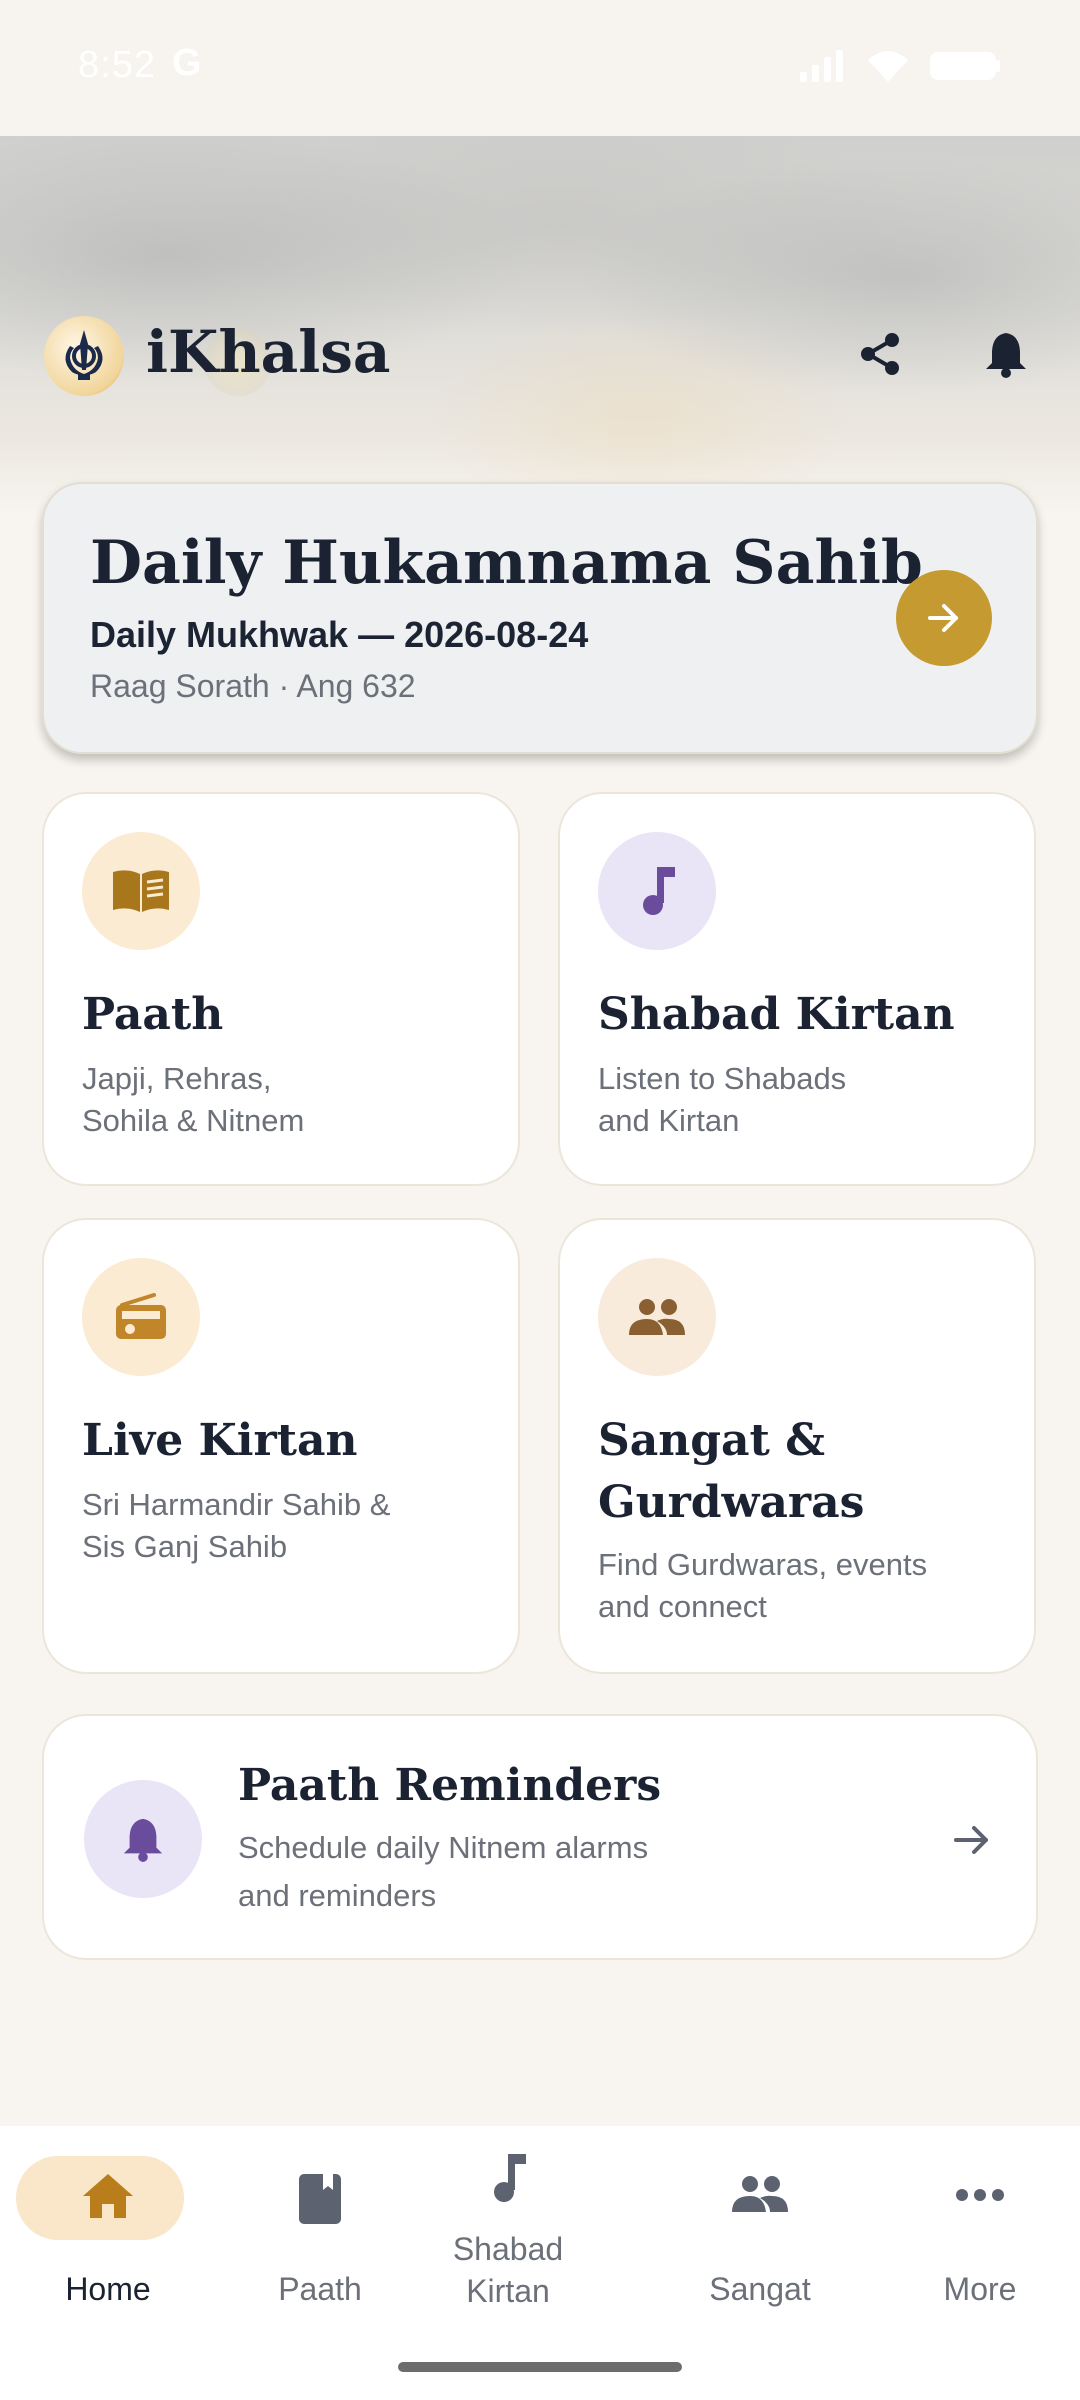 The width and height of the screenshot is (1080, 2400). Describe the element at coordinates (253, 686) in the screenshot. I see `hukamnama-meta: Raag Sorath · Ang 632` at that location.